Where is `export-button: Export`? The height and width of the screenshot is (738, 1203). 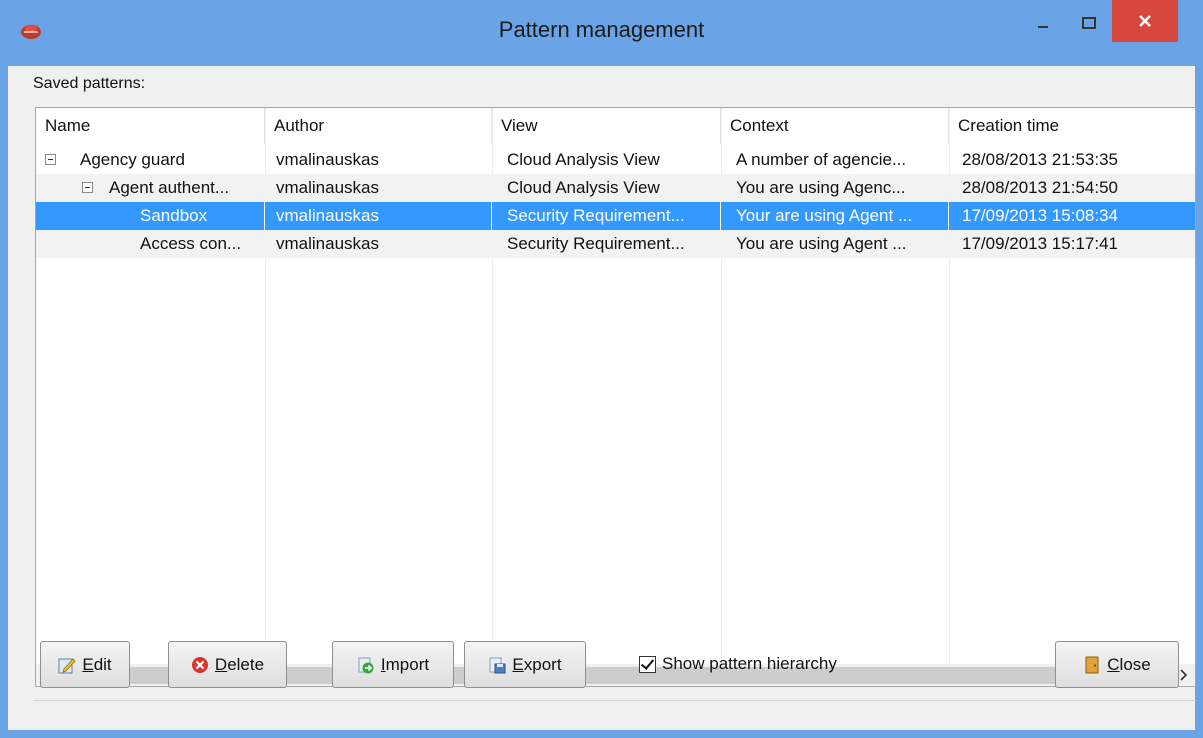 export-button: Export is located at coordinates (525, 664).